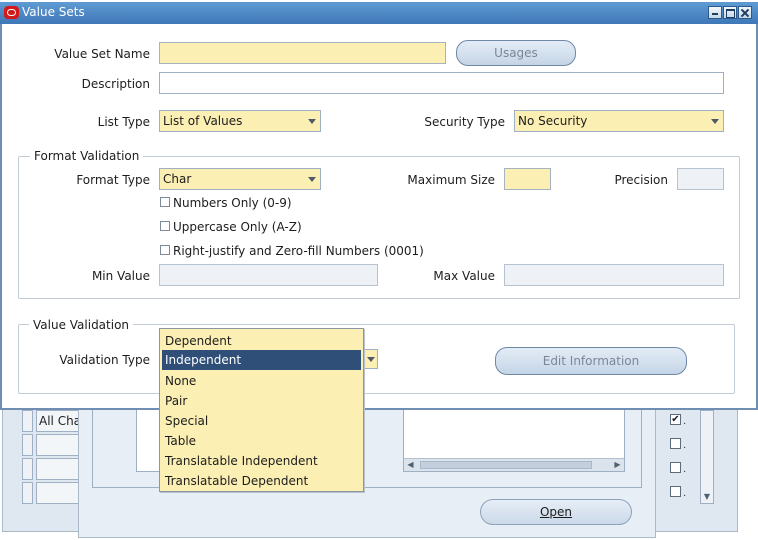 The height and width of the screenshot is (540, 758). What do you see at coordinates (261, 461) in the screenshot?
I see `option-translatable-independent: Translatable Independent` at bounding box center [261, 461].